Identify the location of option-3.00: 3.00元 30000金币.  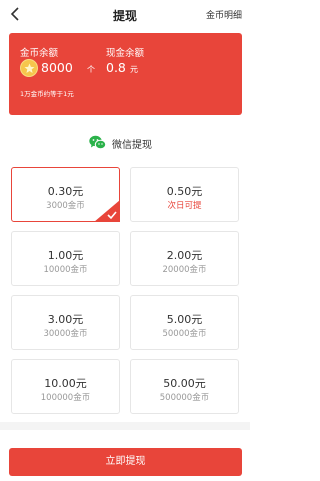
(65, 322).